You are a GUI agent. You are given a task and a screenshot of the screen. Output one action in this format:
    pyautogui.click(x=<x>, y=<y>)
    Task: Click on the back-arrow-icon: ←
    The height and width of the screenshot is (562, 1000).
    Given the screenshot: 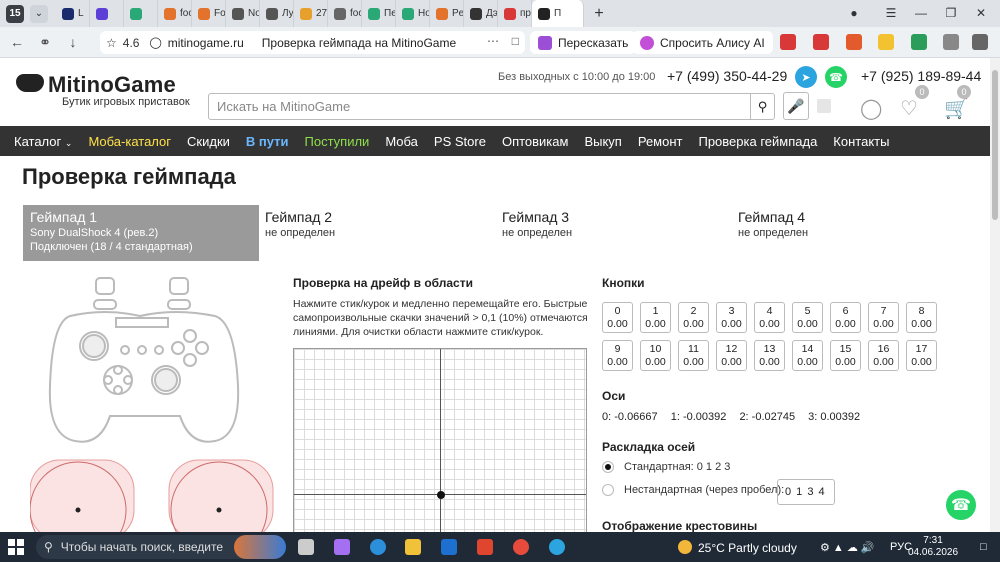 What is the action you would take?
    pyautogui.click(x=17, y=42)
    